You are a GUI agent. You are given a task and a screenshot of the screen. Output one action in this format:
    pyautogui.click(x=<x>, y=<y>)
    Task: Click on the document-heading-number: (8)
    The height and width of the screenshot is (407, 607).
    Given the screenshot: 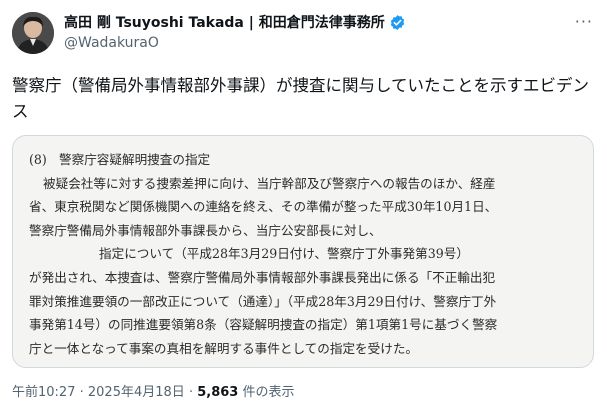 What is the action you would take?
    pyautogui.click(x=38, y=159)
    